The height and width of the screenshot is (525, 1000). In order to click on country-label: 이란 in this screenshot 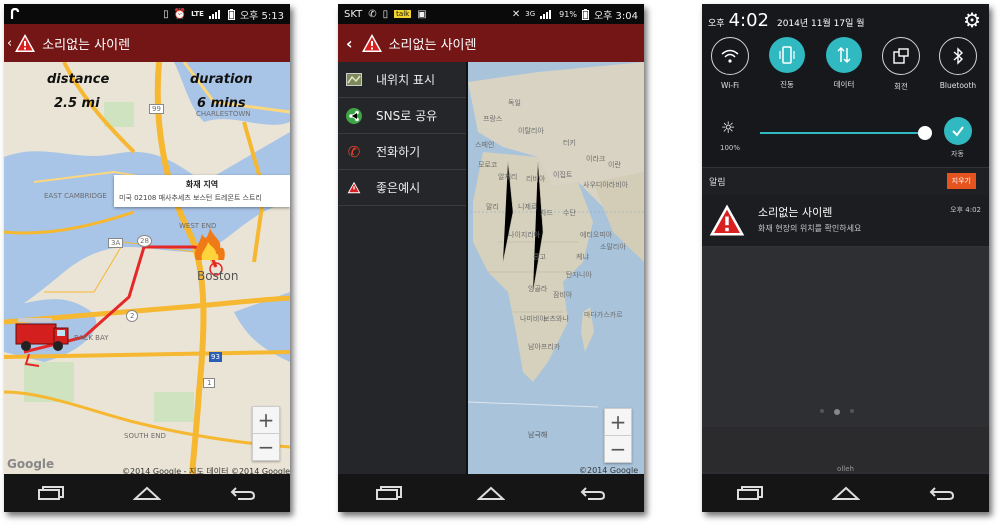, I will do `click(614, 165)`.